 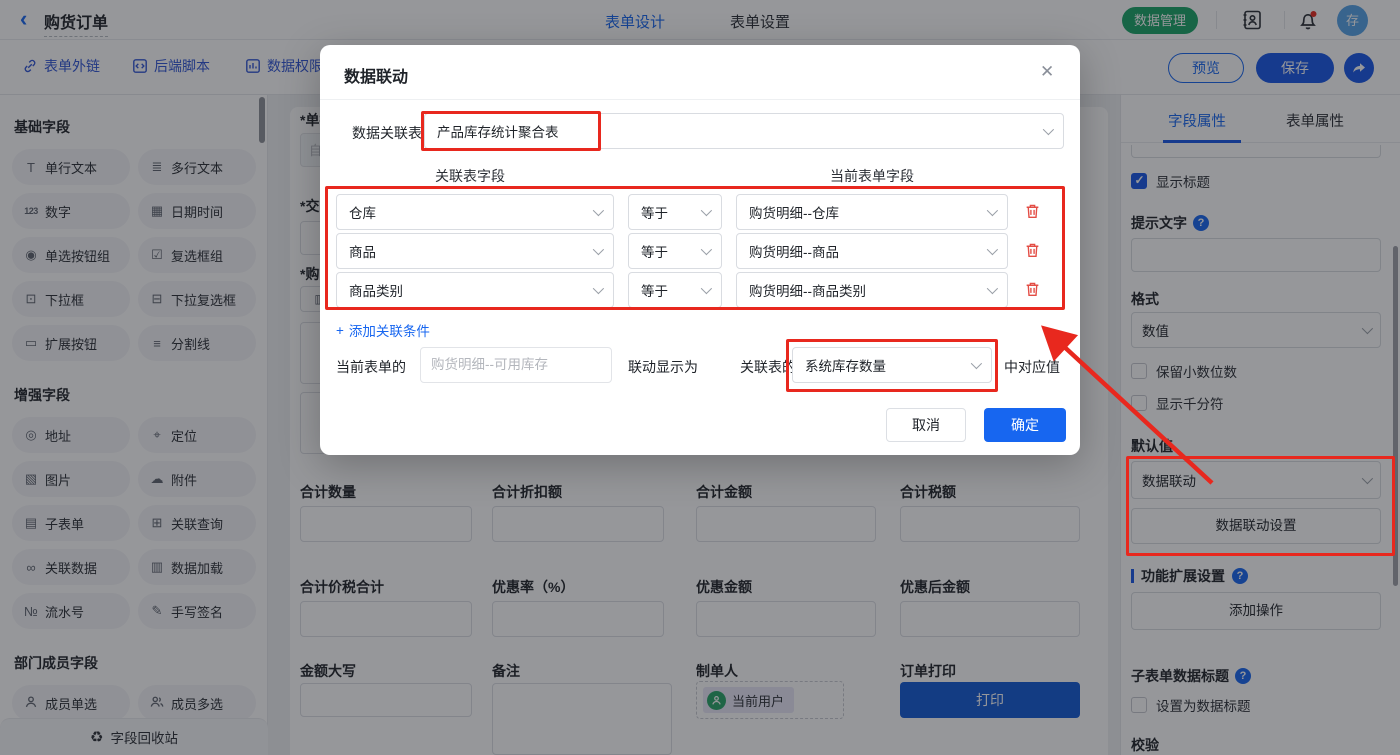 I want to click on form-field-select: 购货明细--商品类别, so click(x=872, y=290).